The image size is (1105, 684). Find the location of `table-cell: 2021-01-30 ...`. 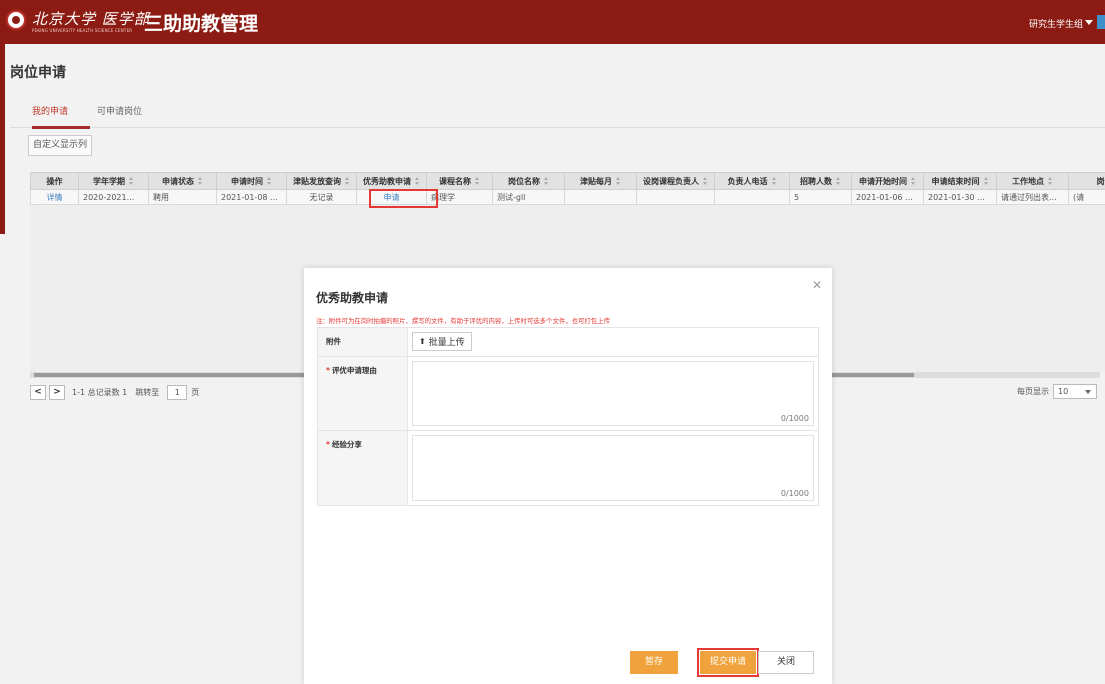

table-cell: 2021-01-30 ... is located at coordinates (960, 197).